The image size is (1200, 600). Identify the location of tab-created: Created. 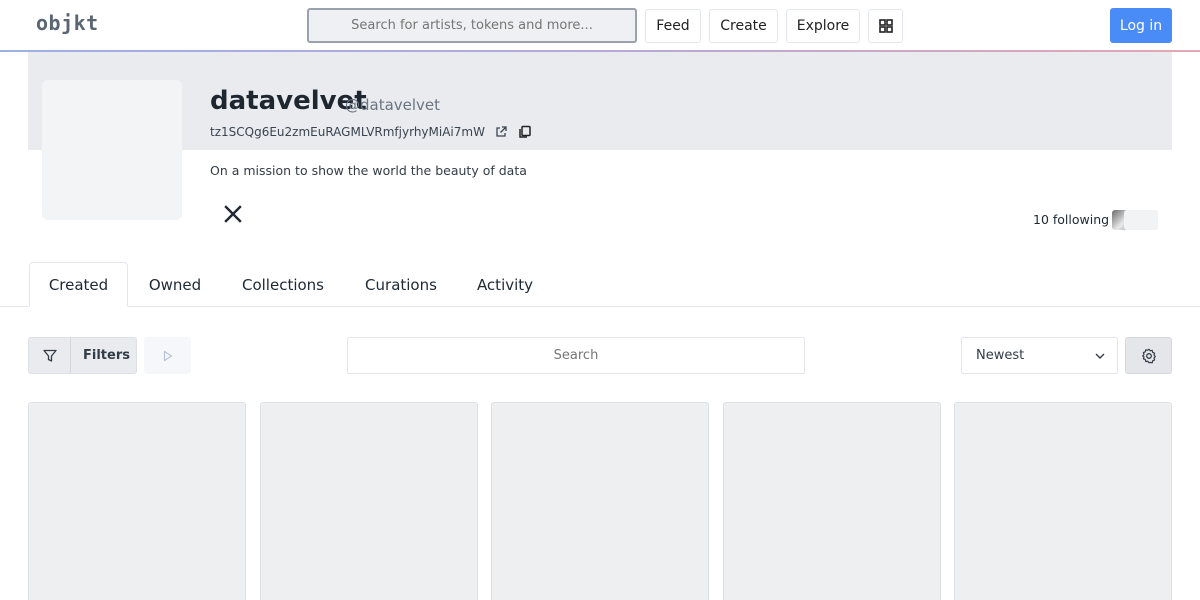
(78, 284).